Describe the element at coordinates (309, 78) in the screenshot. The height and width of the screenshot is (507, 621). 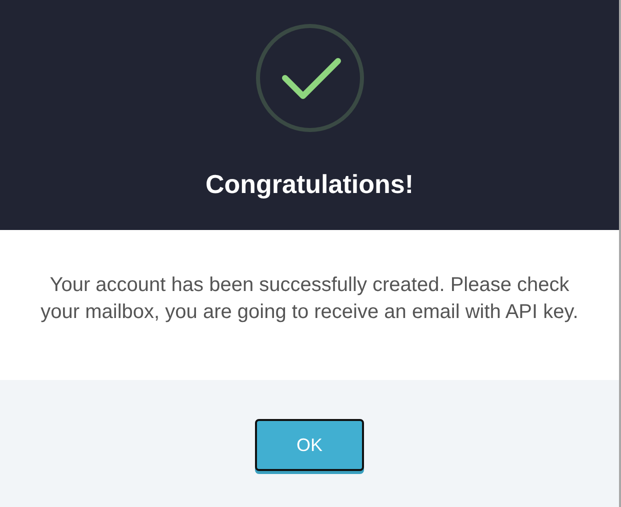
I see `check-circle-icon` at that location.